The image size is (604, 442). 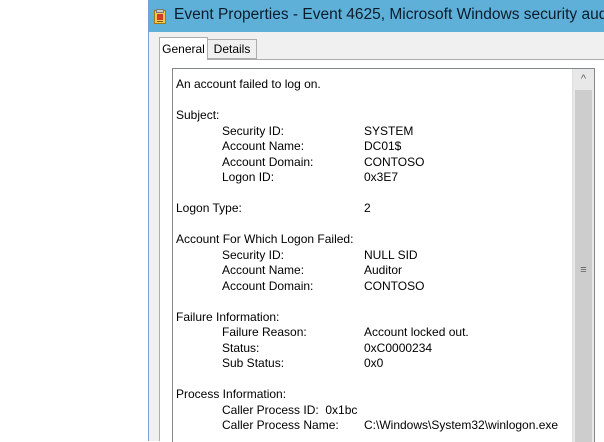 What do you see at coordinates (367, 208) in the screenshot?
I see `logon-type-value: 2` at bounding box center [367, 208].